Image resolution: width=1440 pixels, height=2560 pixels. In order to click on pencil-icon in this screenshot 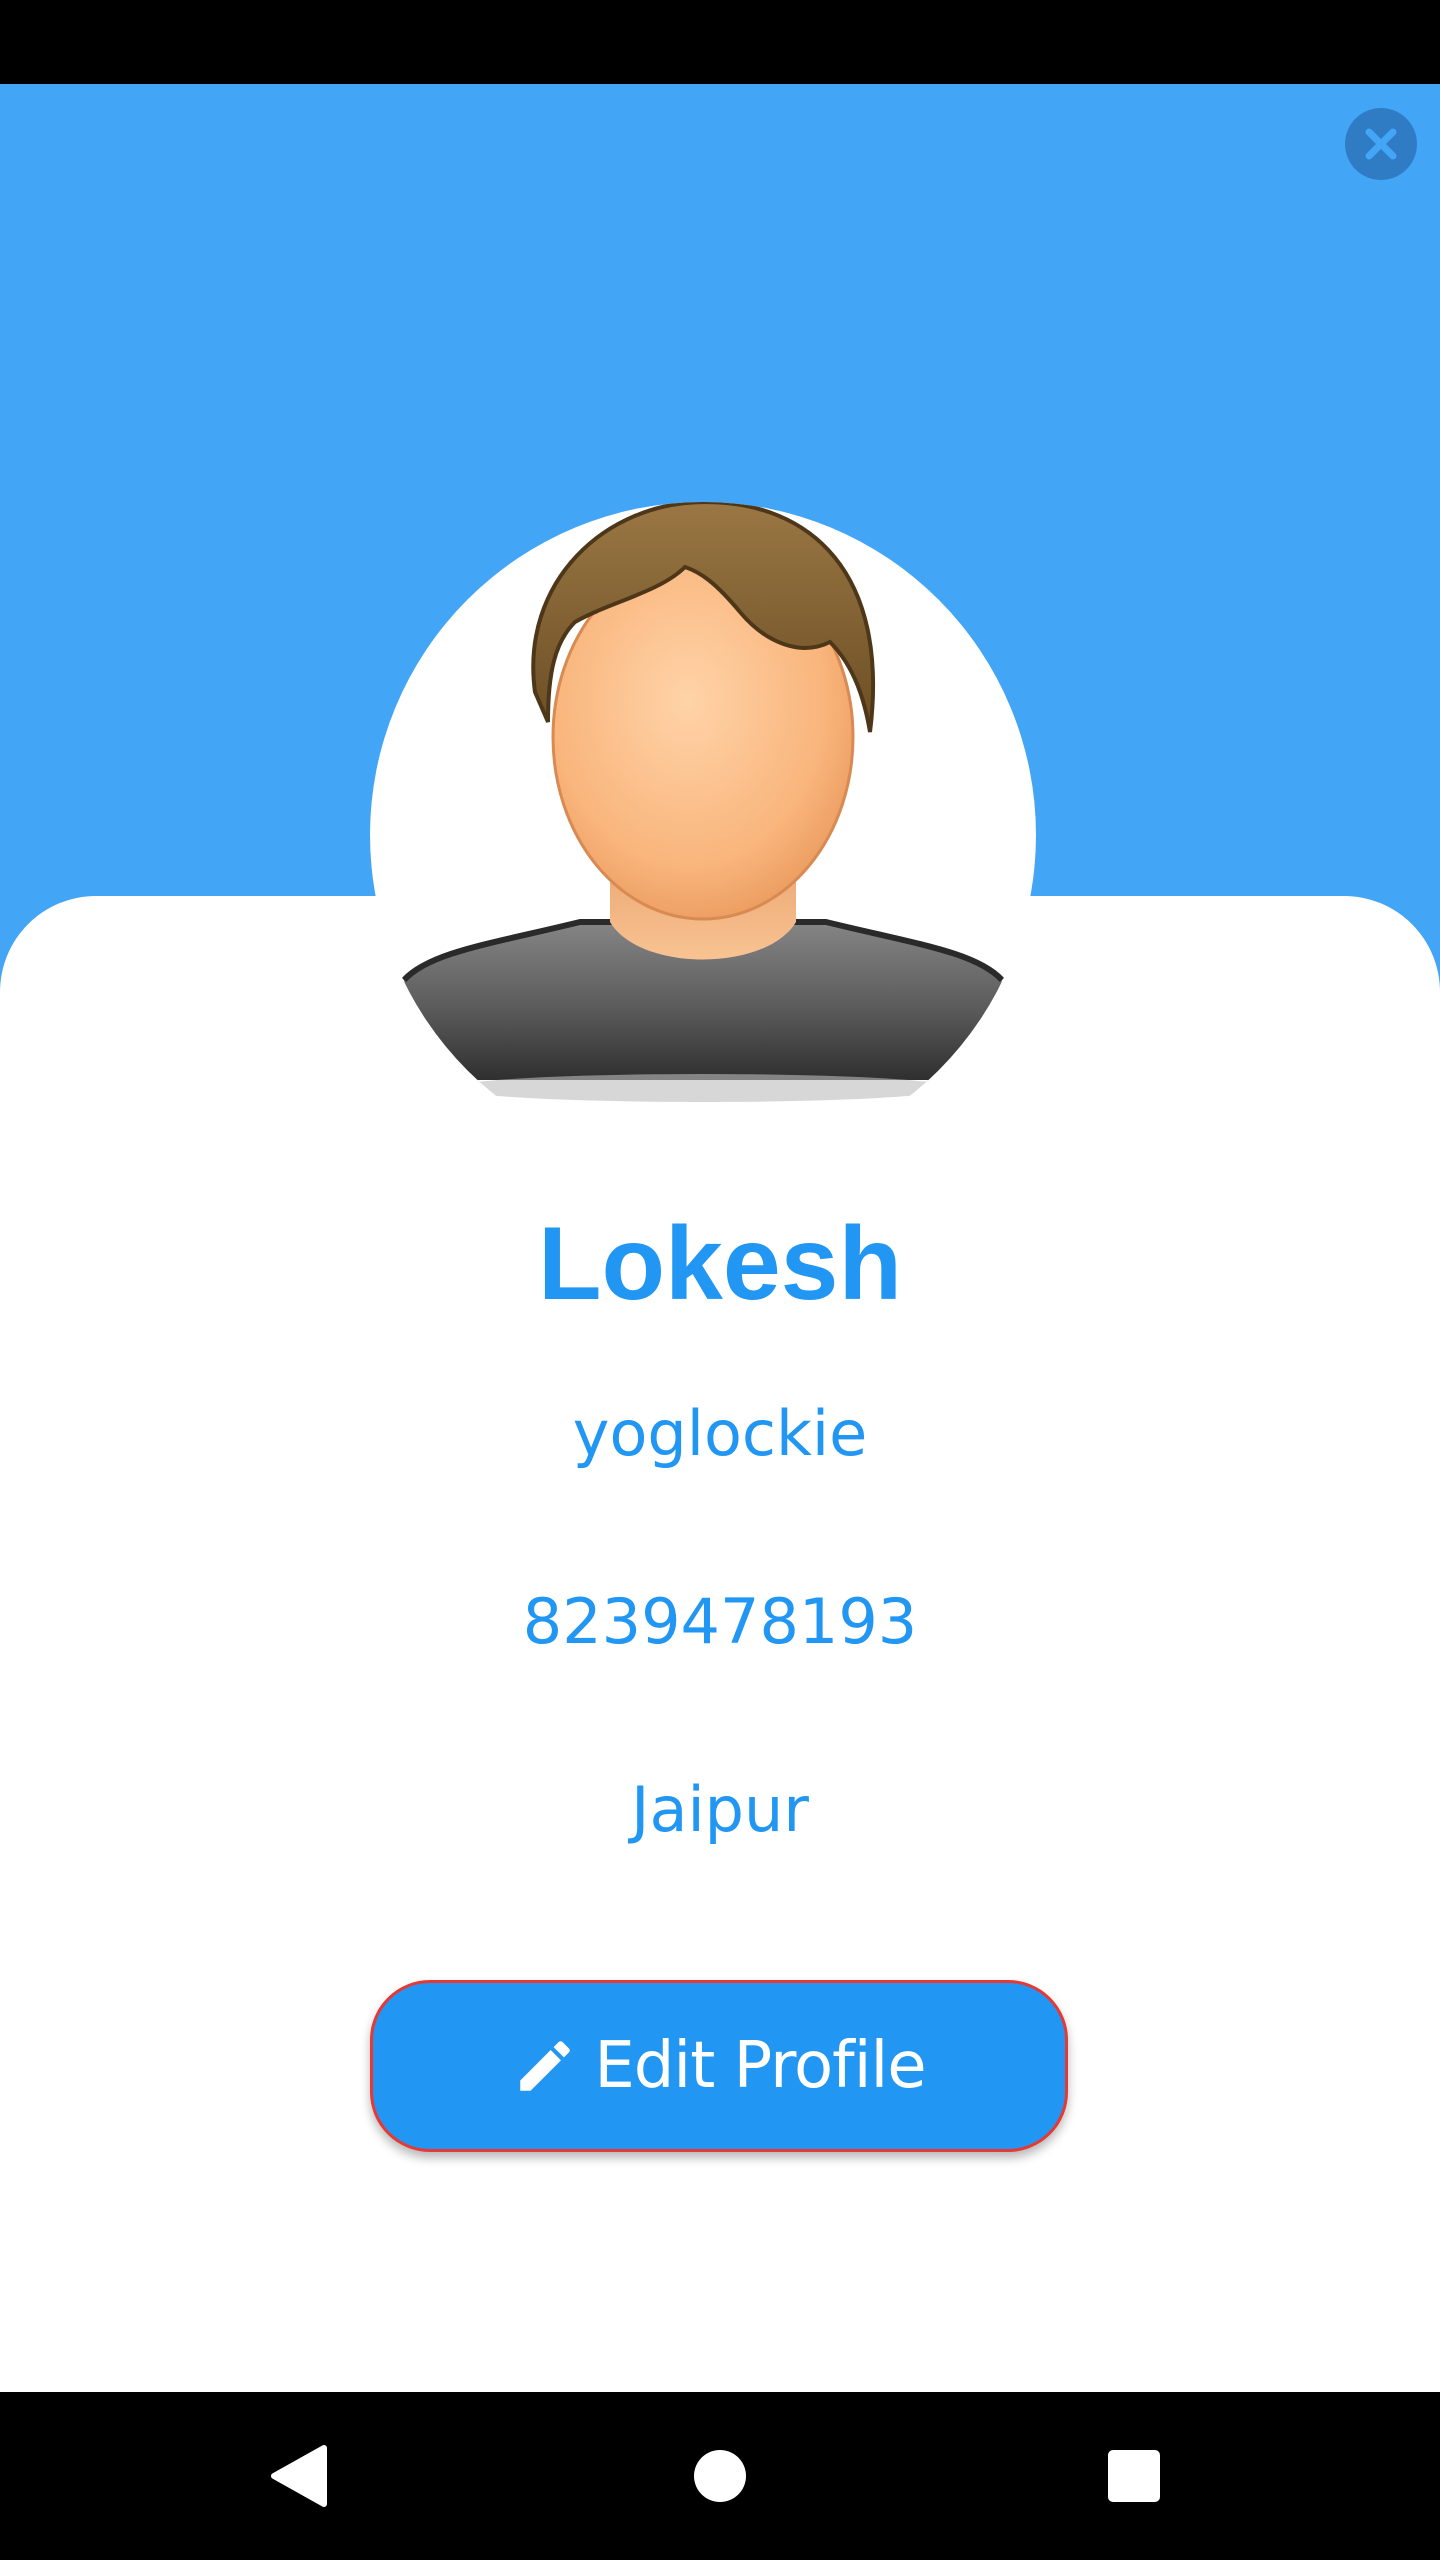, I will do `click(545, 2066)`.